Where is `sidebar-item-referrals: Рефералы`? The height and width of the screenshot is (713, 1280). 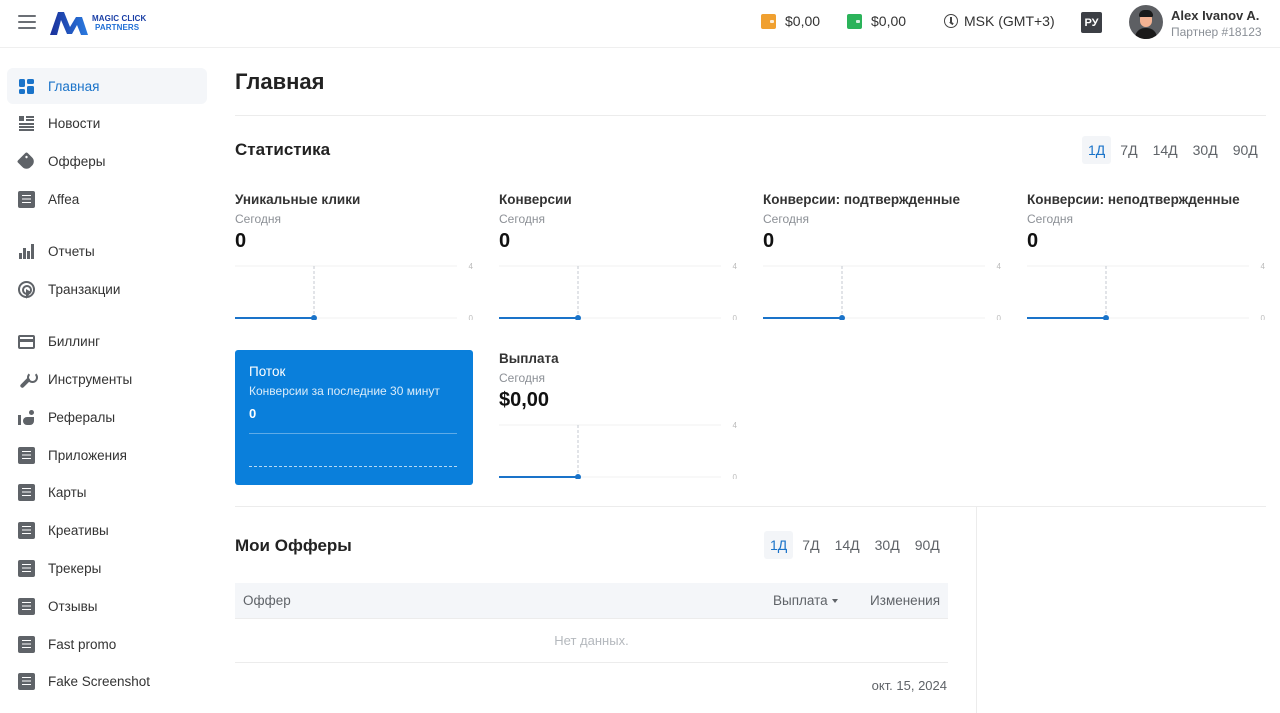
sidebar-item-referrals: Рефералы is located at coordinates (107, 417).